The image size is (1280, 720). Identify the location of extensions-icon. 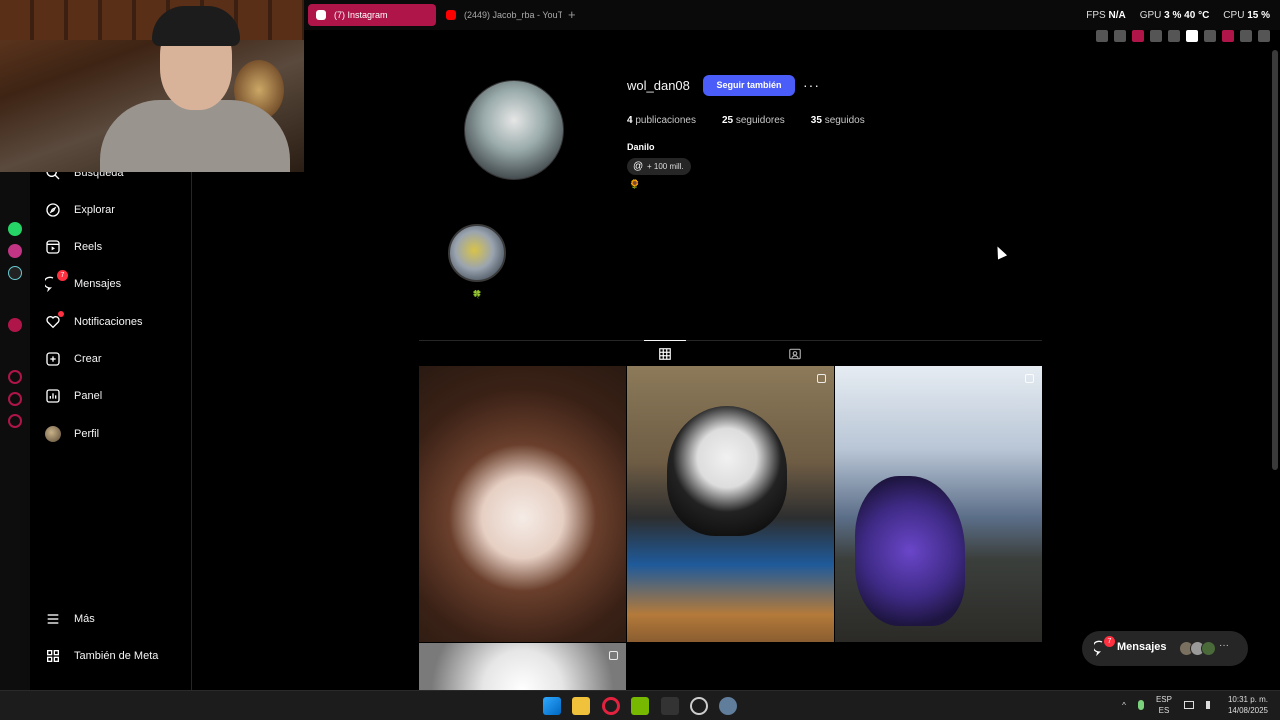
(15, 399).